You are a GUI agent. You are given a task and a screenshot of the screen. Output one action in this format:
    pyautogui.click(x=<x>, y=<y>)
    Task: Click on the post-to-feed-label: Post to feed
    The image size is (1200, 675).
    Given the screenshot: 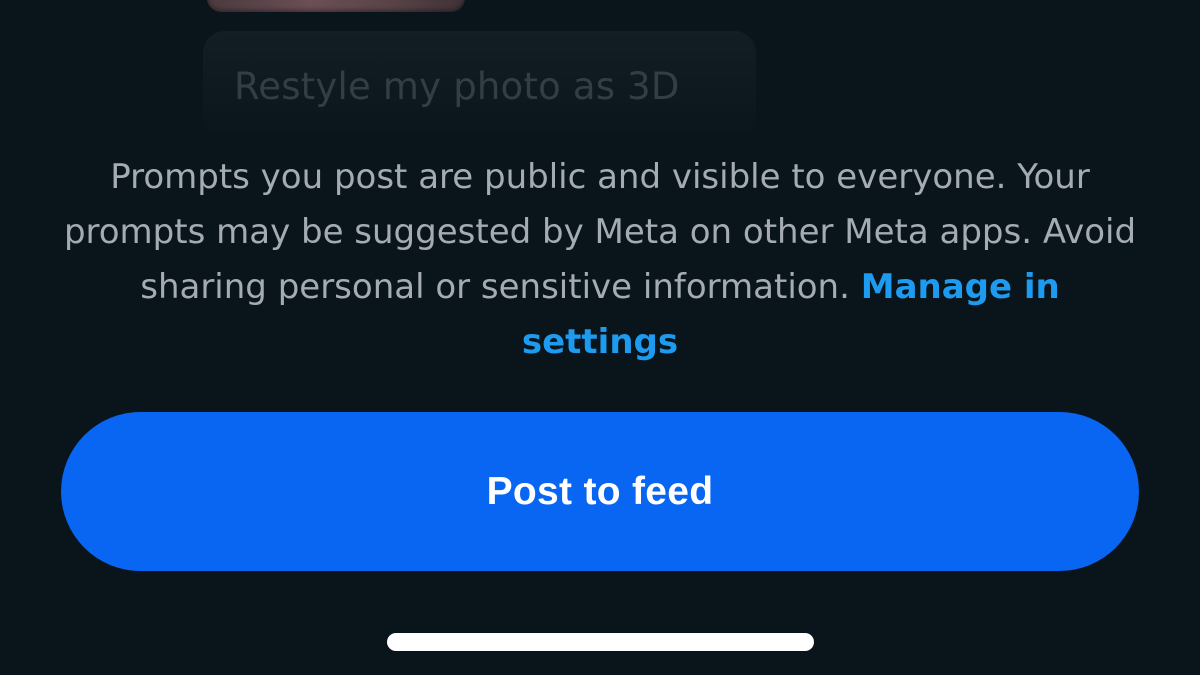 What is the action you would take?
    pyautogui.click(x=600, y=491)
    